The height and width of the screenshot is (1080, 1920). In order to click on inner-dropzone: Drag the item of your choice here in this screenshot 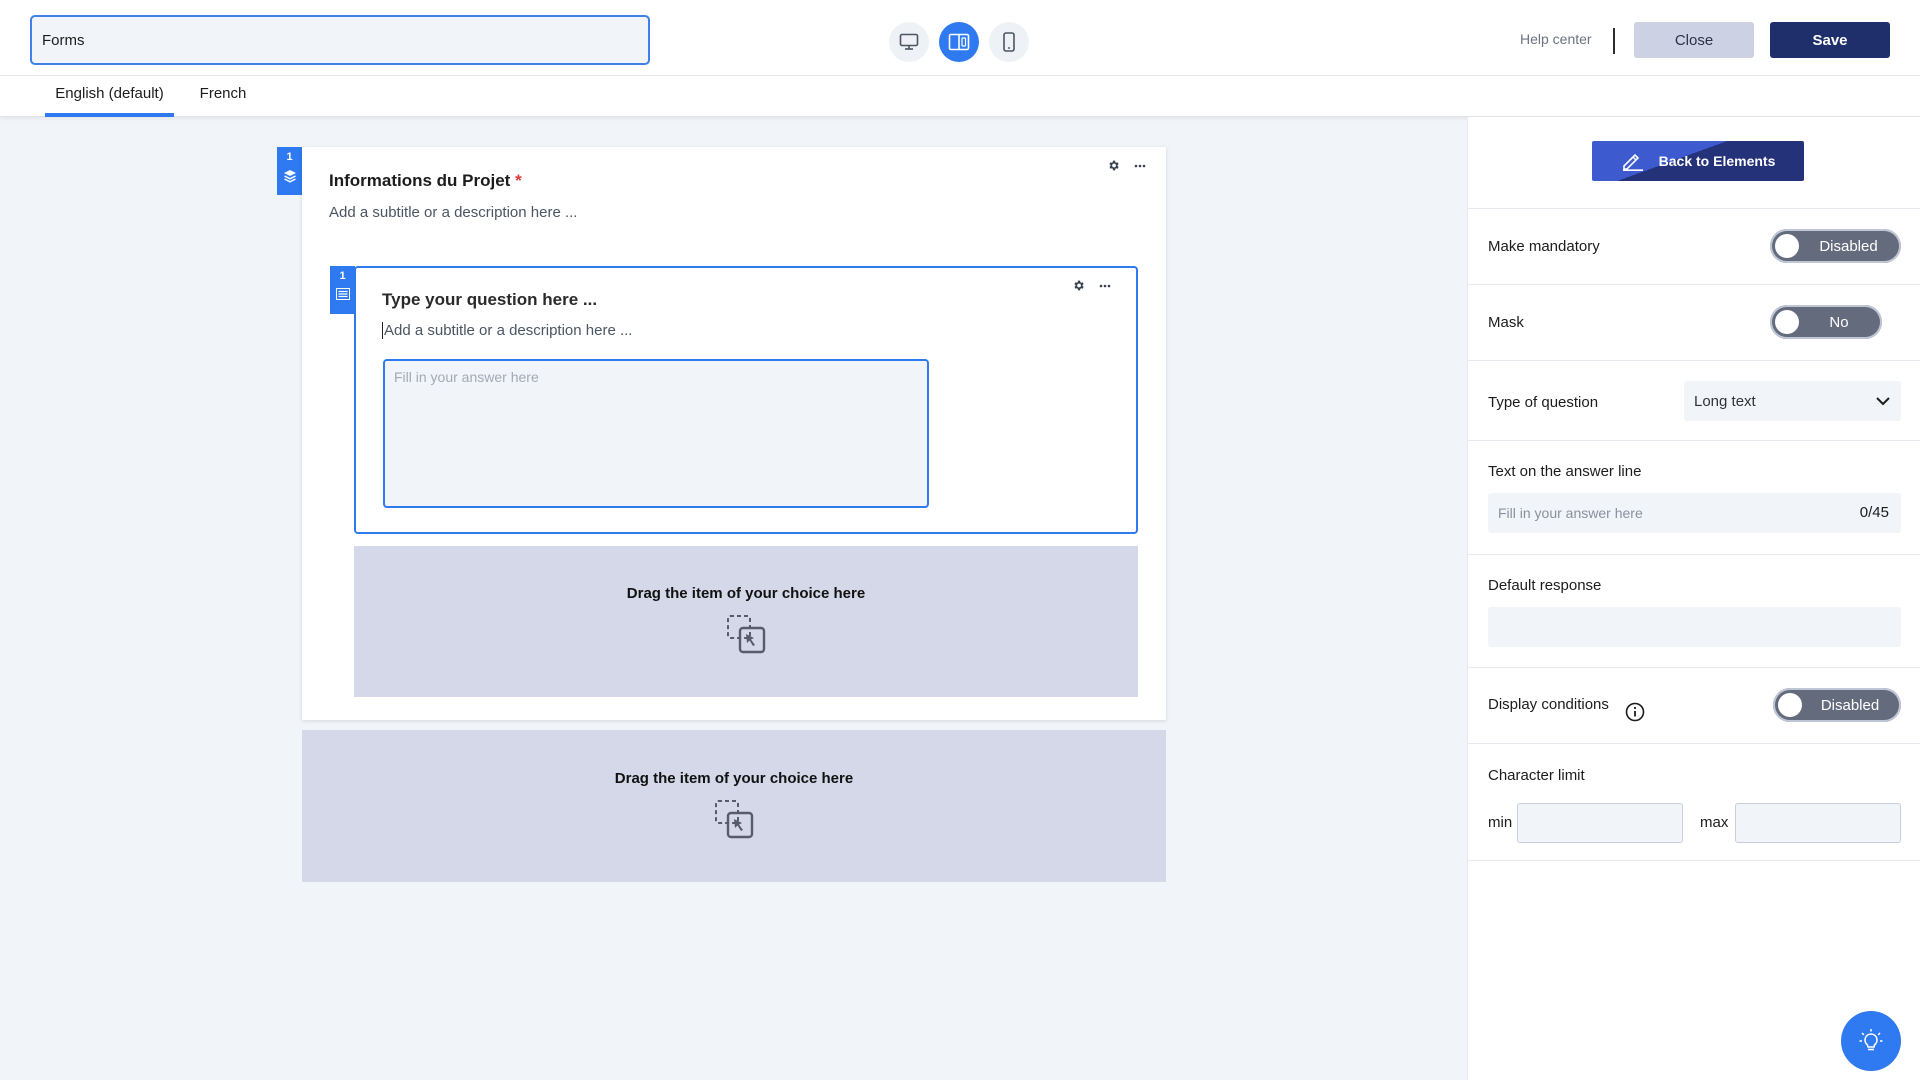, I will do `click(746, 621)`.